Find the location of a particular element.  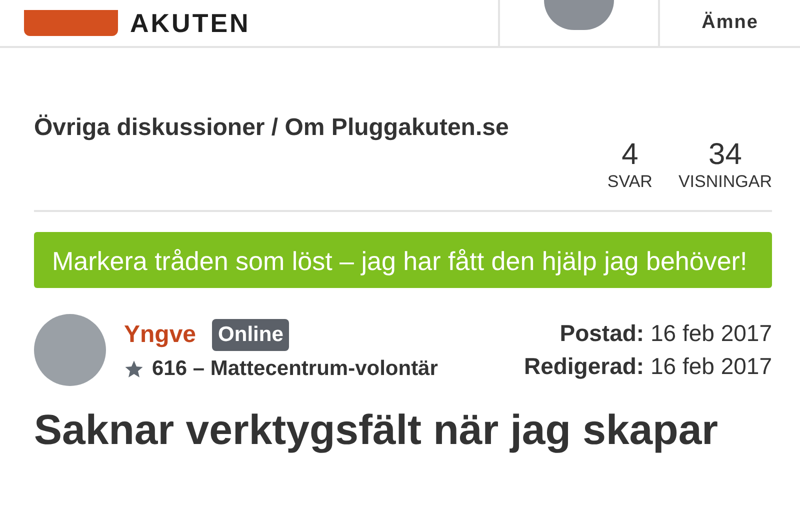

post-date: Redigerad: 16 feb 2017 is located at coordinates (648, 366).